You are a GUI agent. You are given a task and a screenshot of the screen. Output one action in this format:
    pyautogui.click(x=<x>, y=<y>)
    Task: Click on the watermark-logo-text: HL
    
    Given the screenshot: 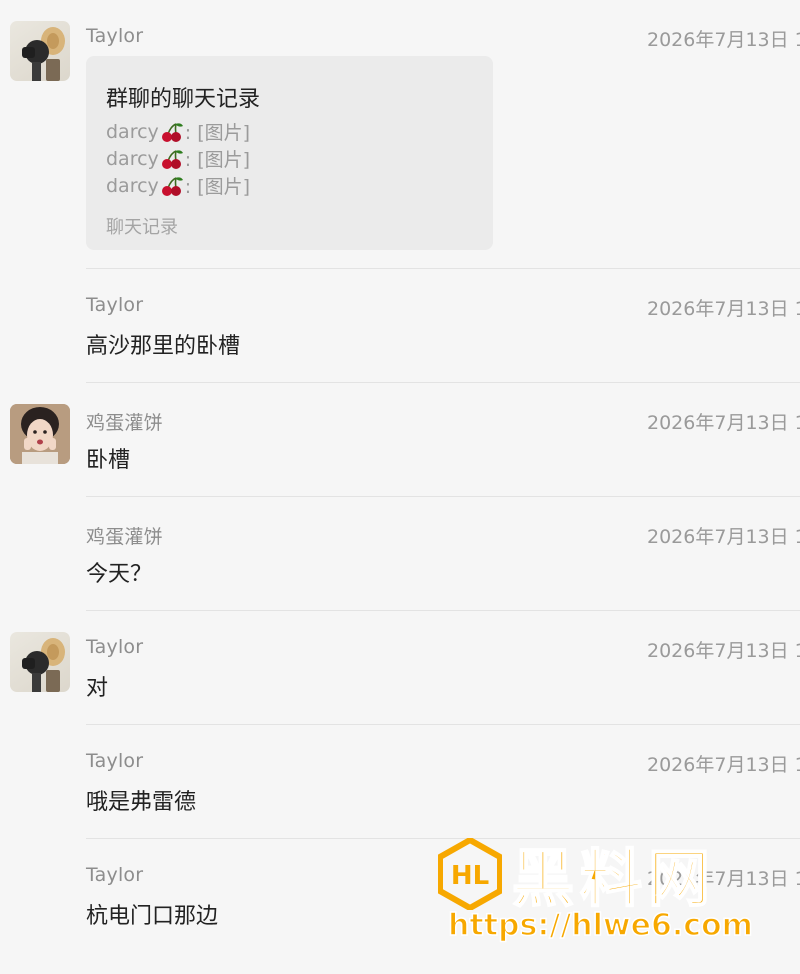 What is the action you would take?
    pyautogui.click(x=470, y=876)
    